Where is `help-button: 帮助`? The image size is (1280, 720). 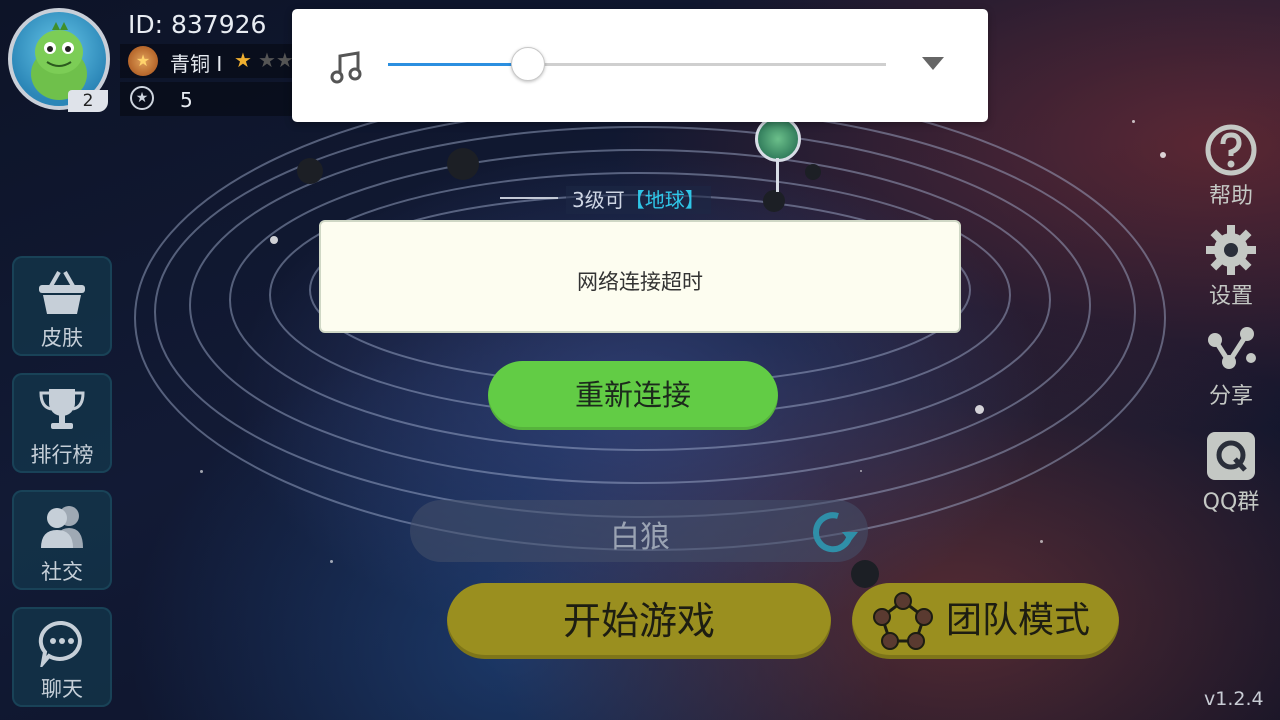
help-button: 帮助 is located at coordinates (1231, 166).